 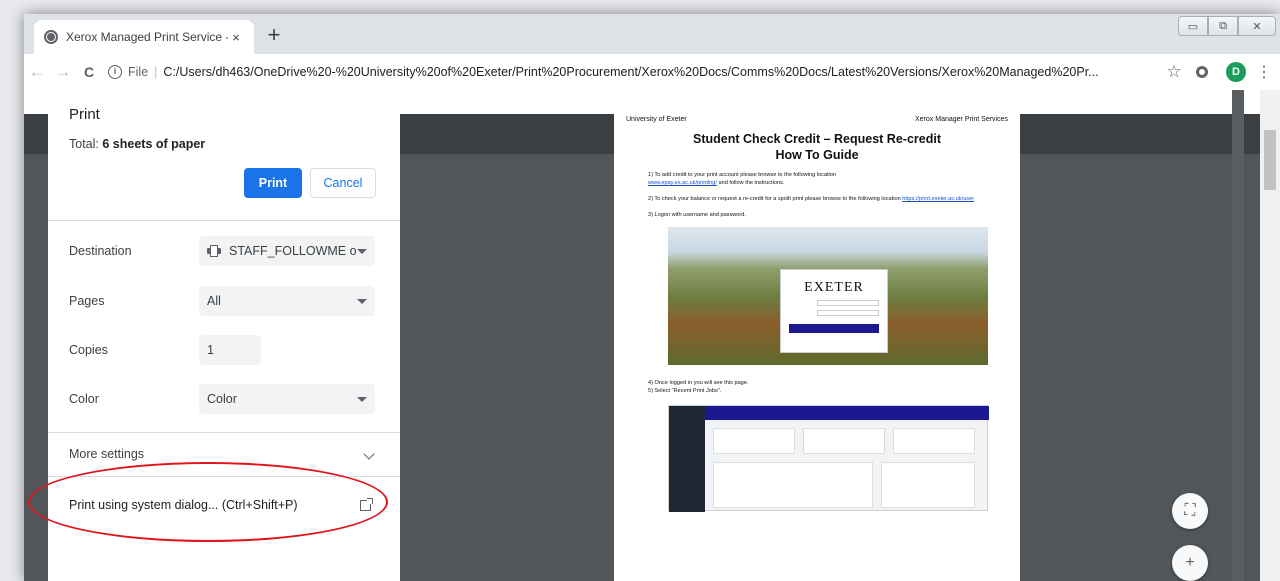 I want to click on new-tab-button: +, so click(x=274, y=36).